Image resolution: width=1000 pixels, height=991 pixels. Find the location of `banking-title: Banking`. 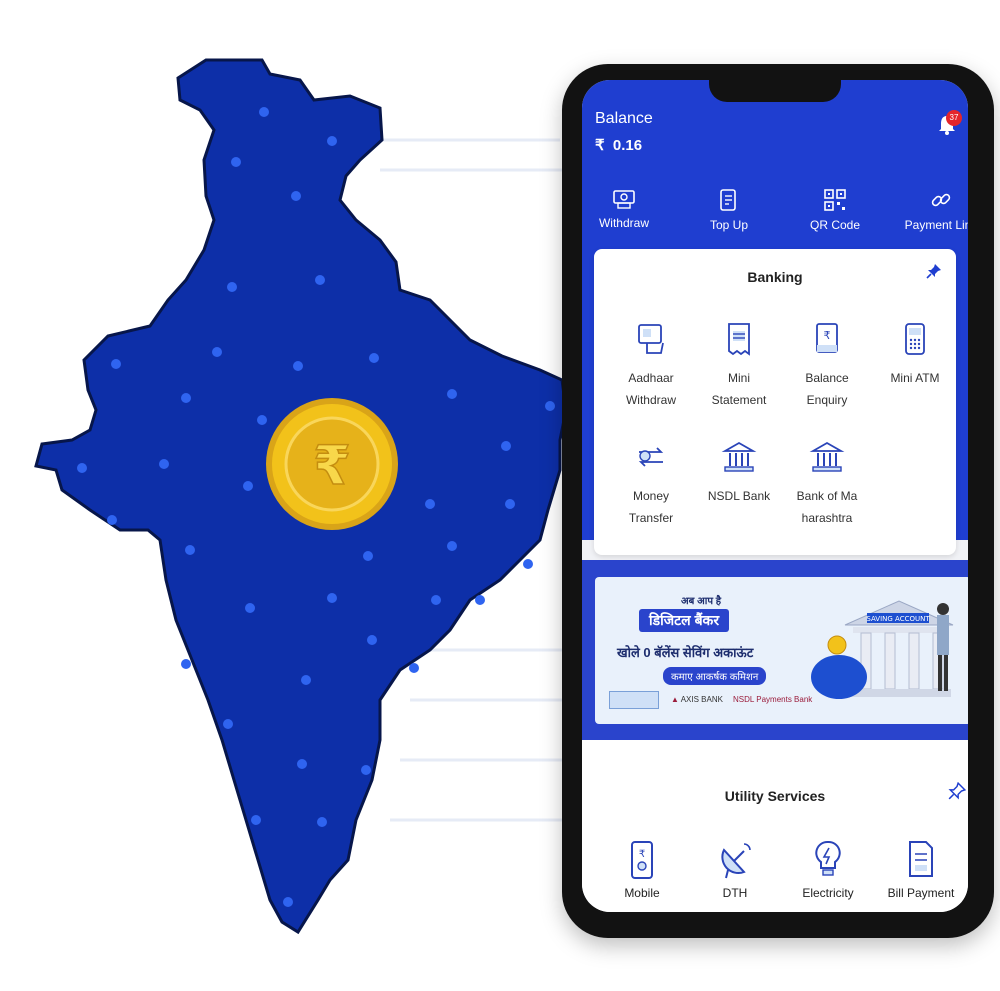

banking-title: Banking is located at coordinates (775, 277).